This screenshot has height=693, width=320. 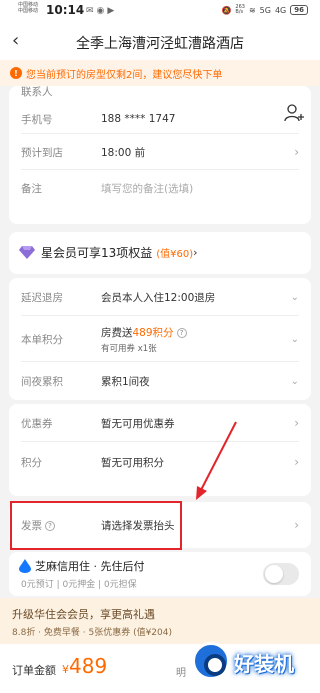 I want to click on watermark-logo-icon, so click(x=211, y=661).